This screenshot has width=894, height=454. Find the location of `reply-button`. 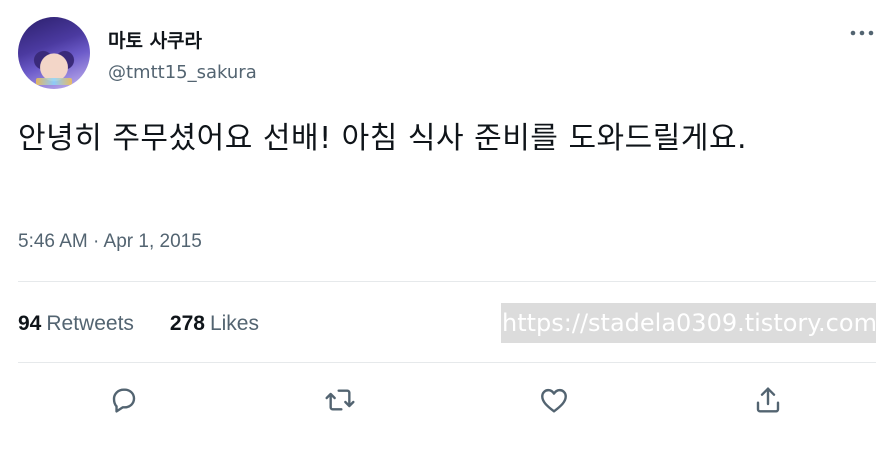

reply-button is located at coordinates (124, 400).